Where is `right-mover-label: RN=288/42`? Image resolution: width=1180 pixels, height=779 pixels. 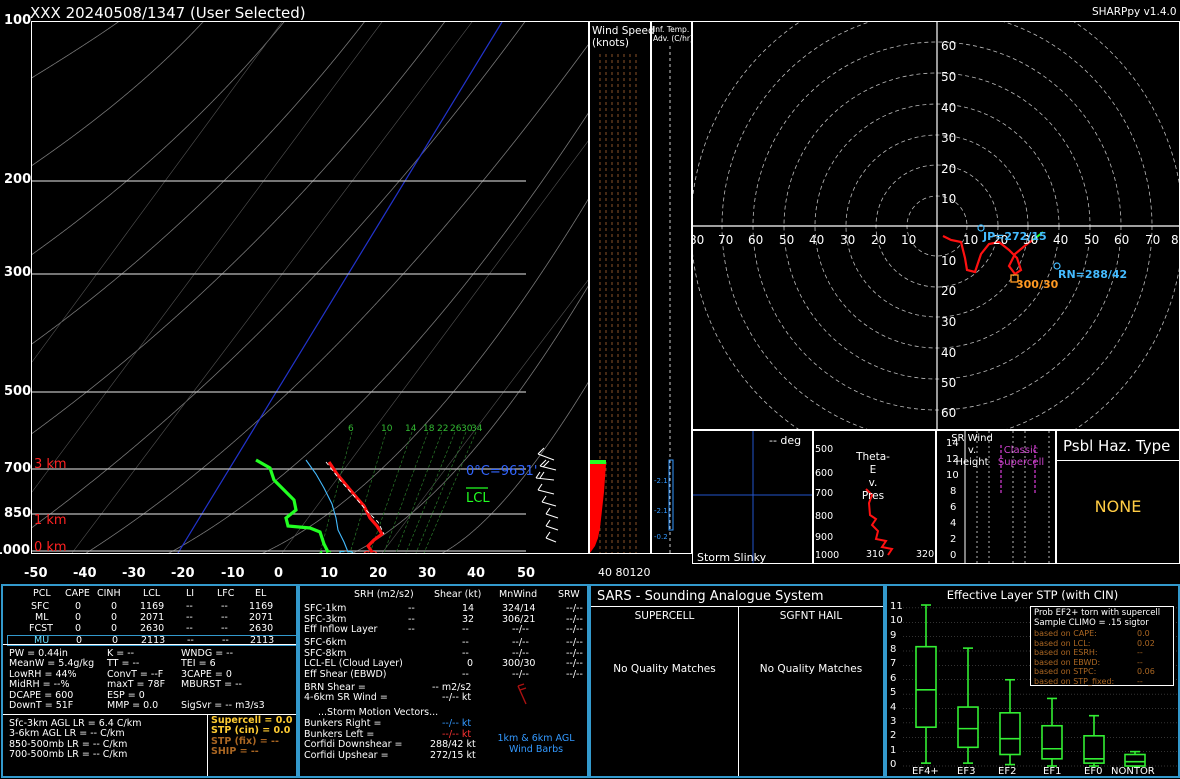
right-mover-label: RN=288/42 is located at coordinates (1093, 274).